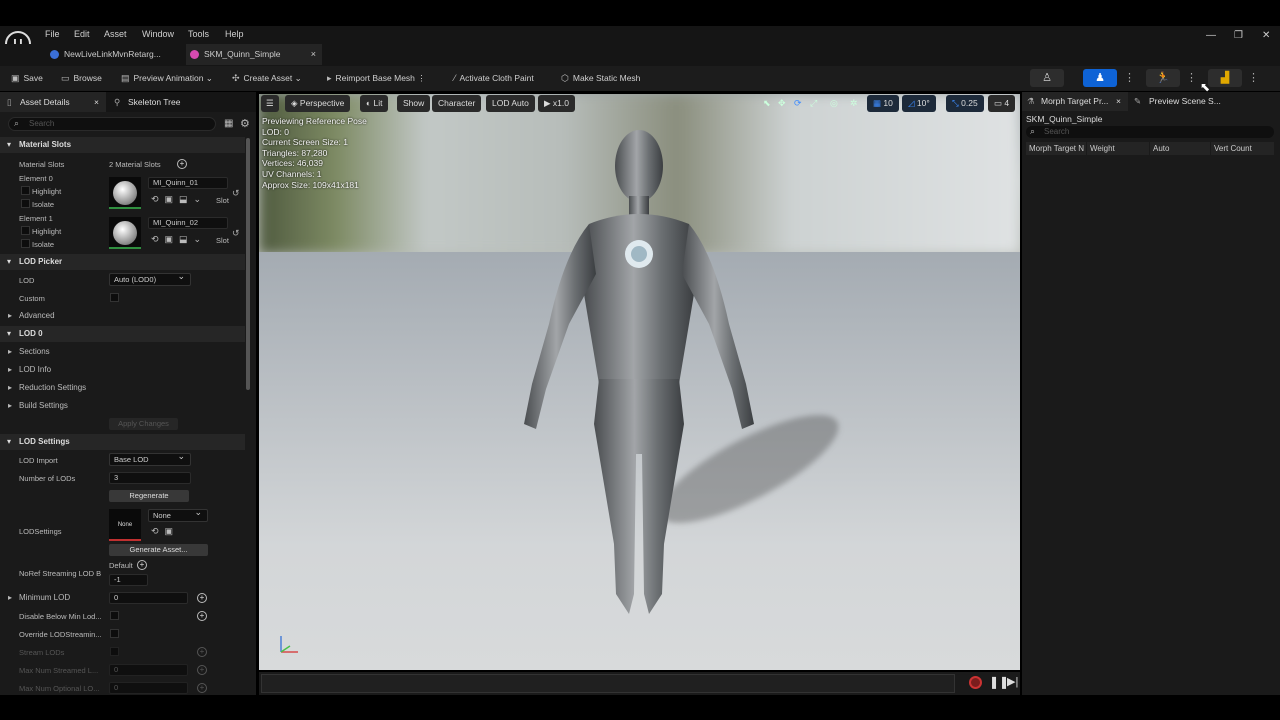 The height and width of the screenshot is (720, 1280). I want to click on reimport-base-mesh-button: ▸ Reimport Base Mesh ⋮, so click(376, 78).